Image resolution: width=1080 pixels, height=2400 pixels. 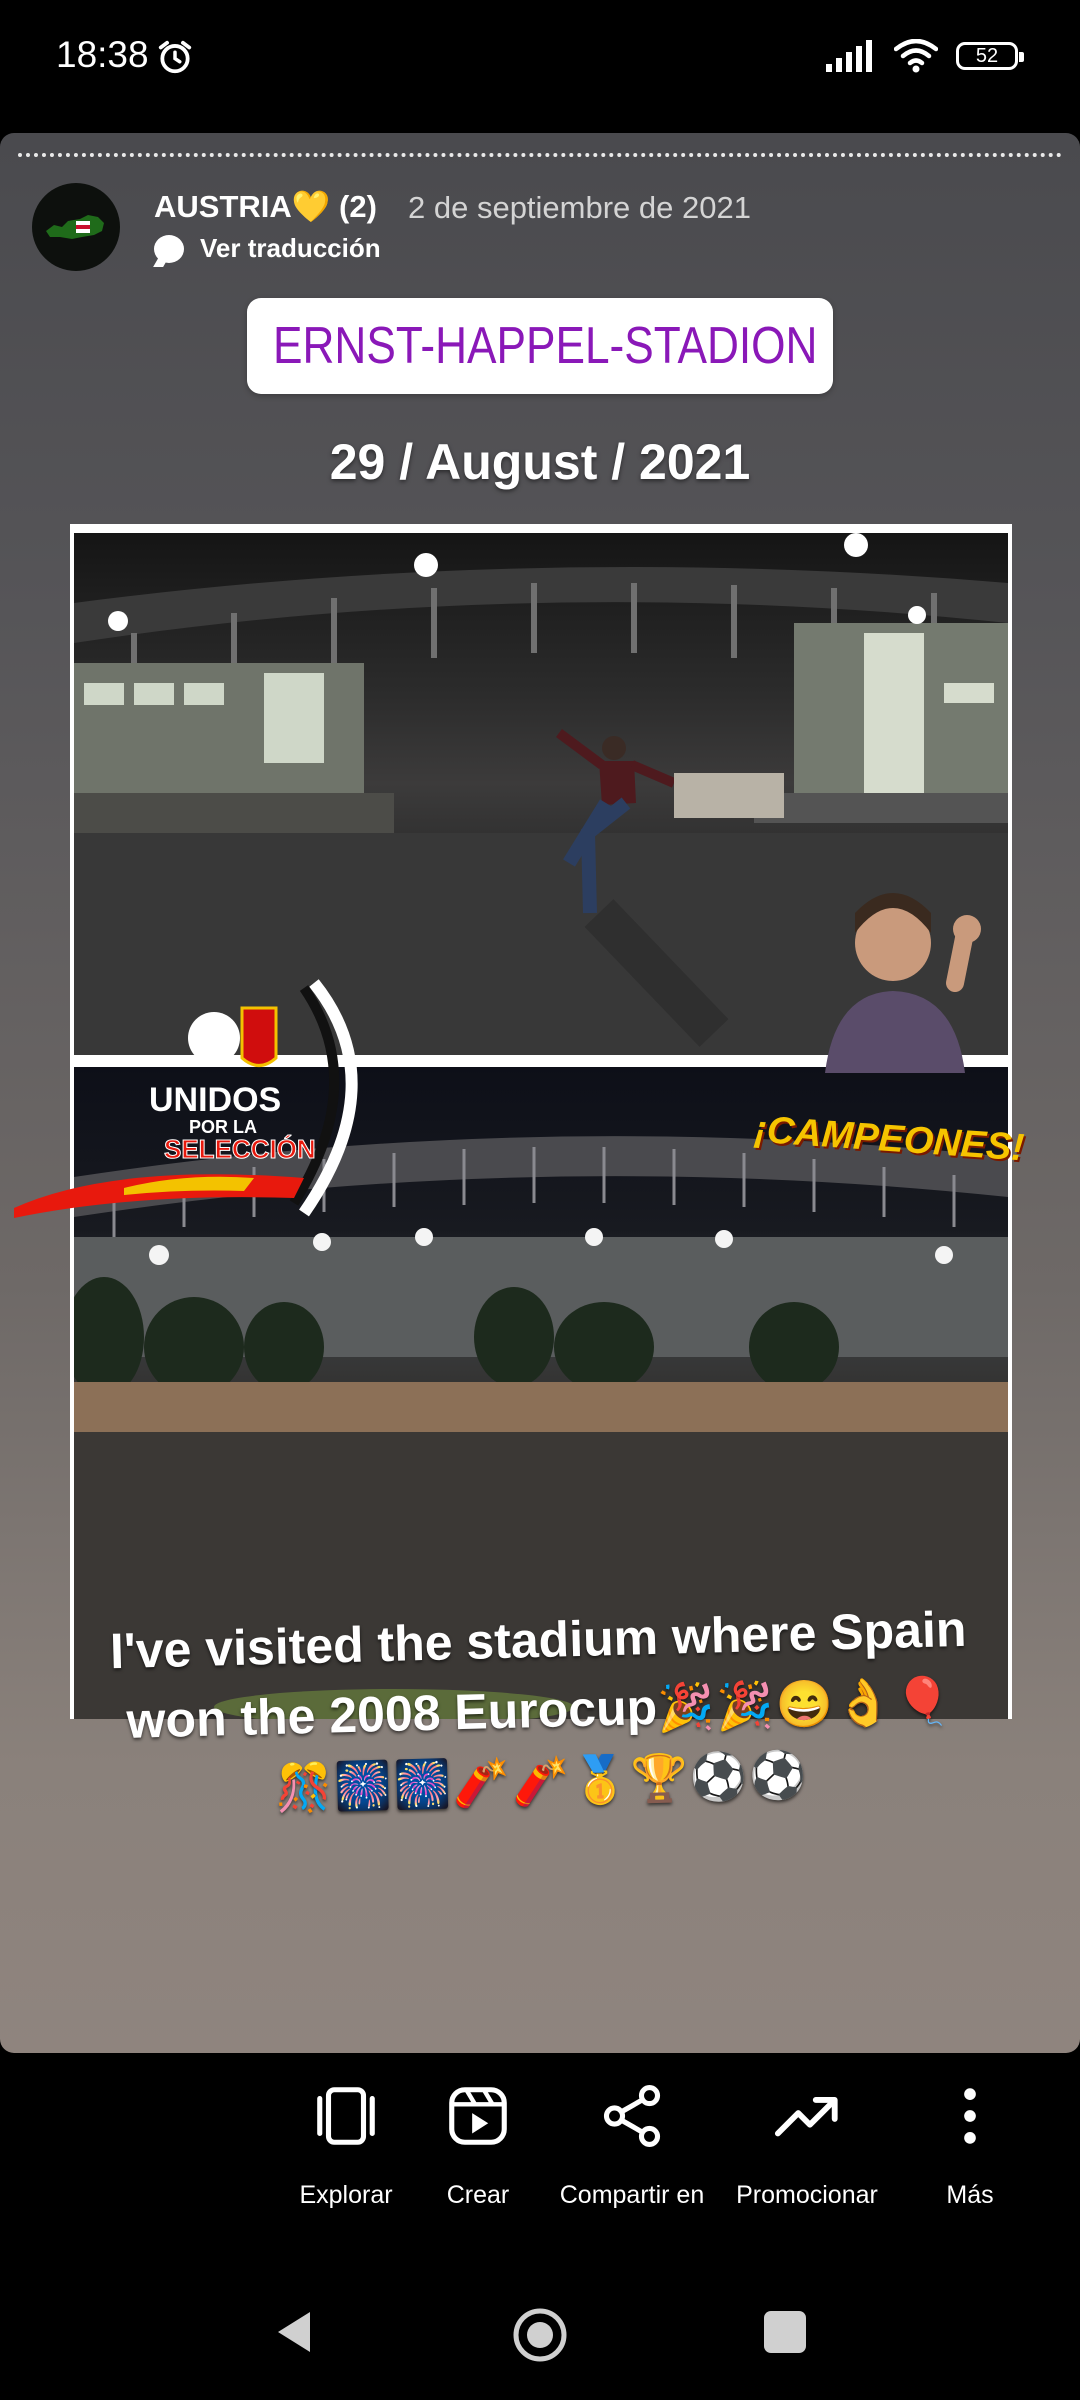 I want to click on caption-line-2: won the 2008 Eurocup, so click(x=391, y=1713).